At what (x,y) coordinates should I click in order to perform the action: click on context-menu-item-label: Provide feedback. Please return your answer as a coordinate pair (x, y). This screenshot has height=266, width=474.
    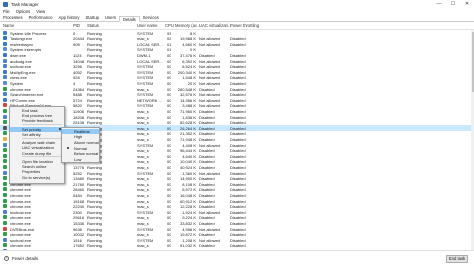
    Looking at the image, I should click on (37, 121).